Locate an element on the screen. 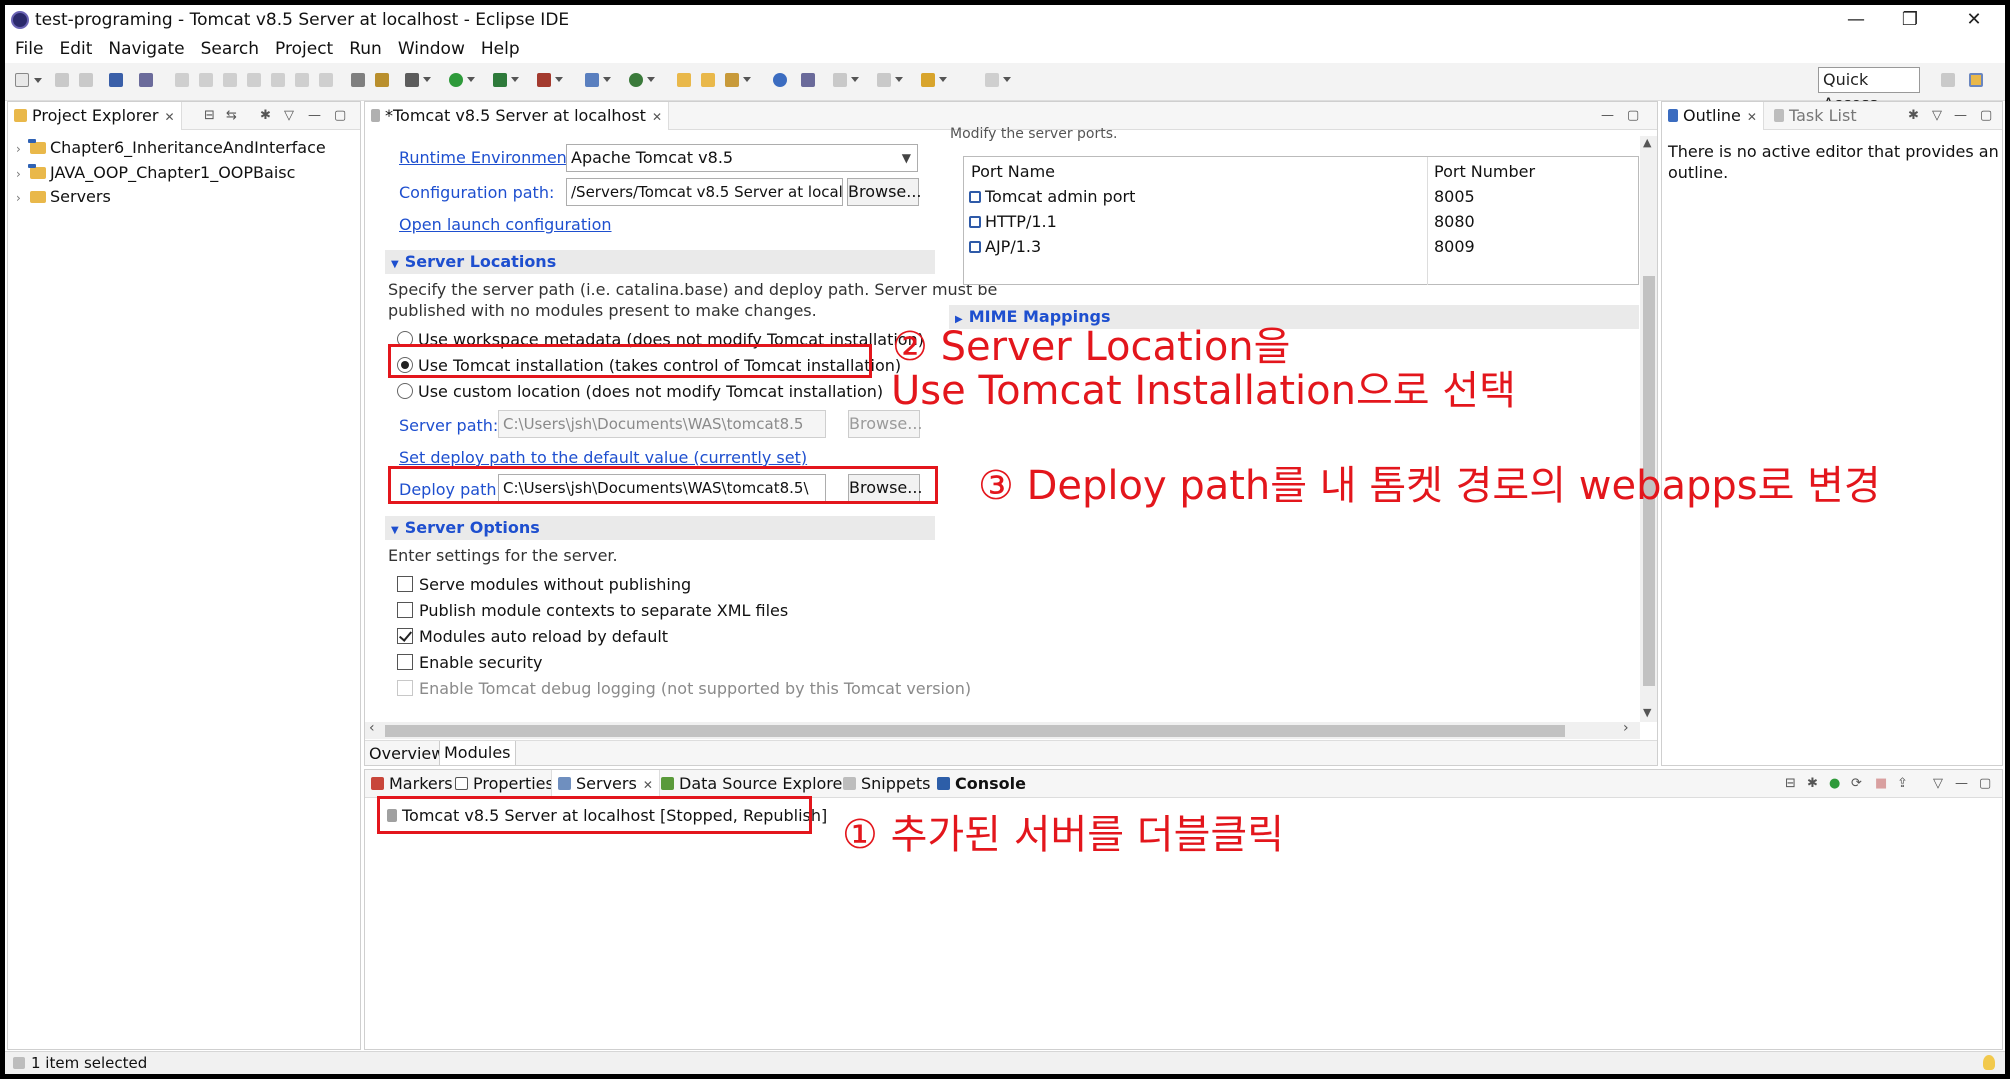 The width and height of the screenshot is (2010, 1079). resume-icon is located at coordinates (182, 80).